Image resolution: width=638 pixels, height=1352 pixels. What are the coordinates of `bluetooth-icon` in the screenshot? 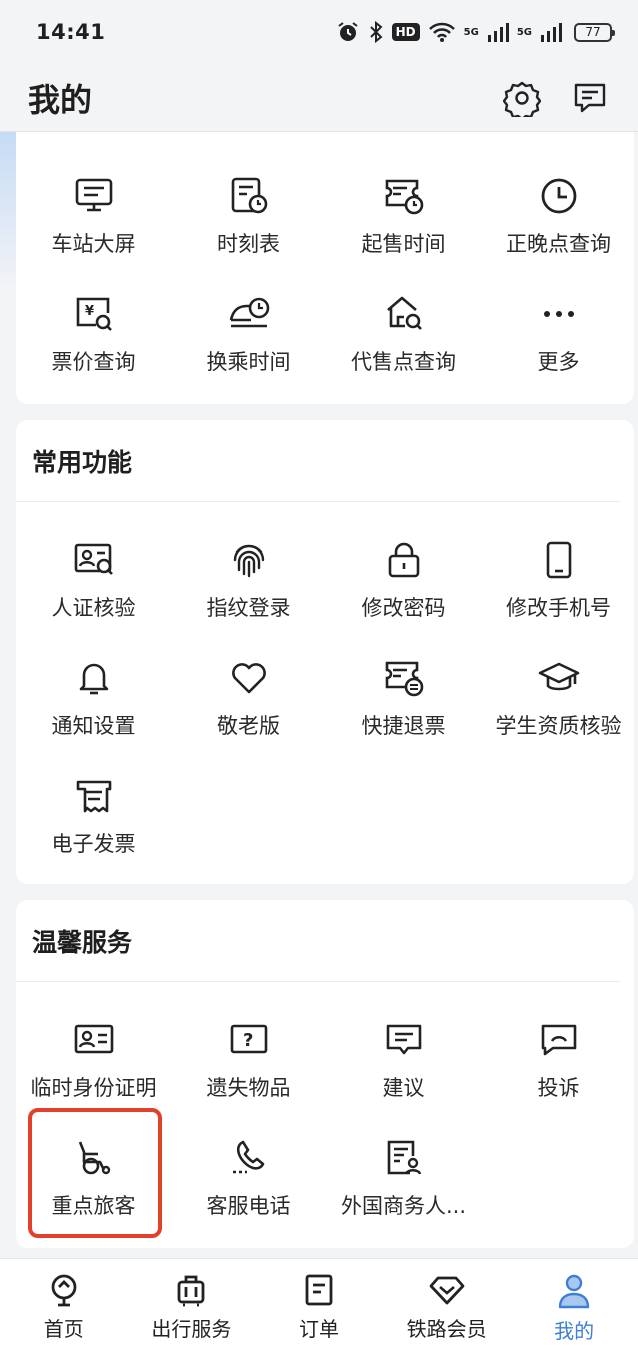 It's located at (376, 32).